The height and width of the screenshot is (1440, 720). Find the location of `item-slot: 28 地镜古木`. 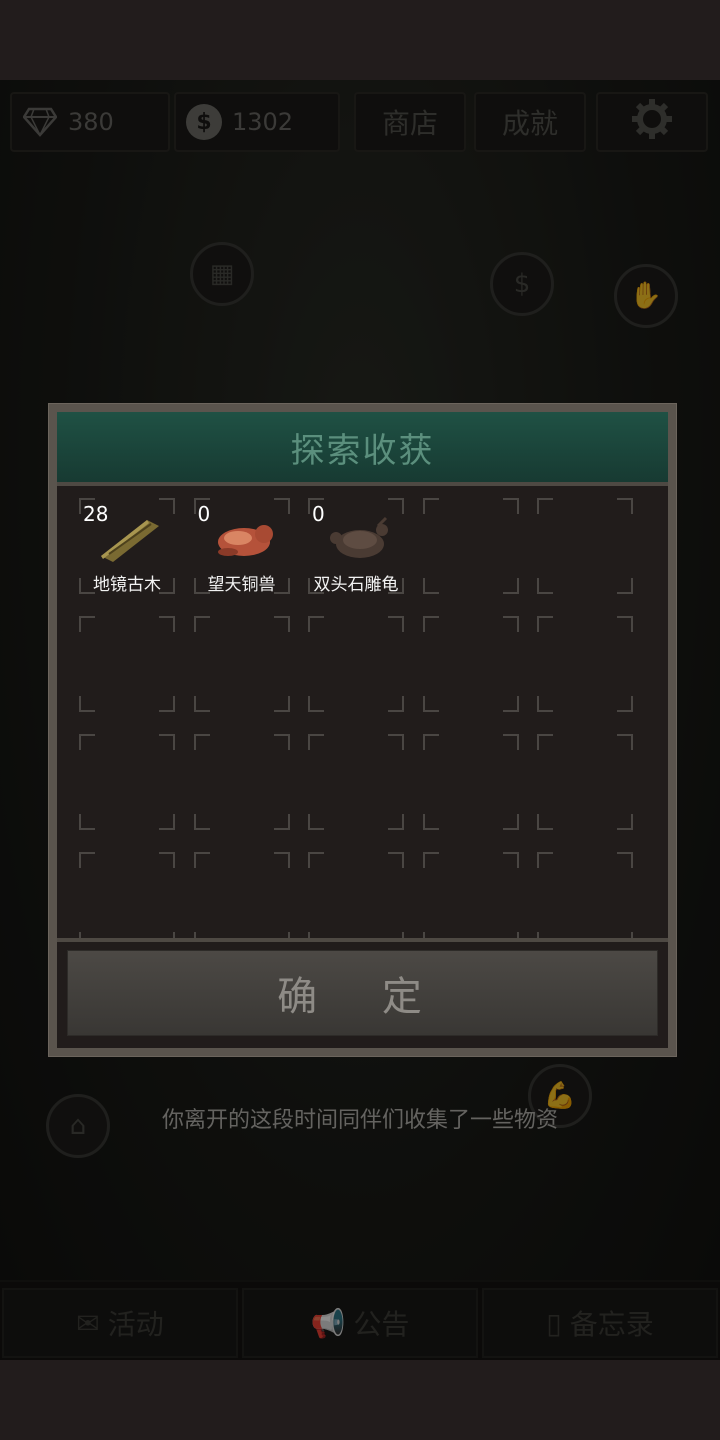

item-slot: 28 地镜古木 is located at coordinates (127, 546).